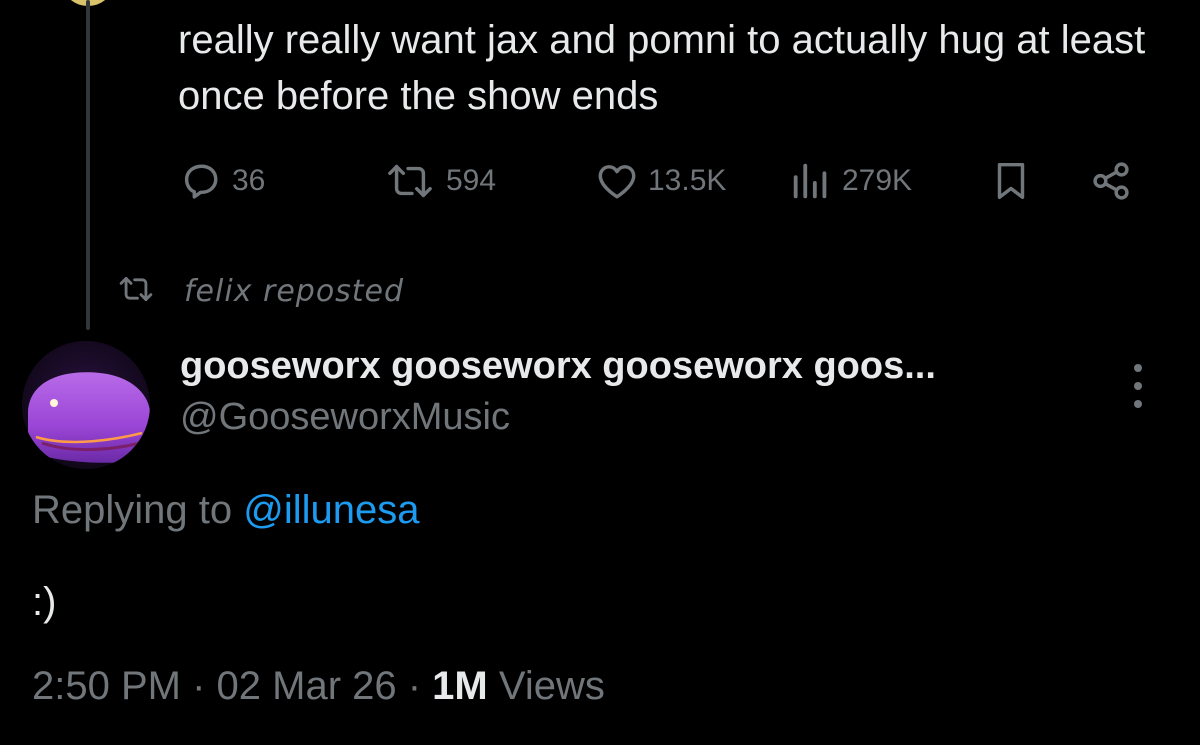  Describe the element at coordinates (345, 417) in the screenshot. I see `author-handle: @GooseworxMusic` at that location.